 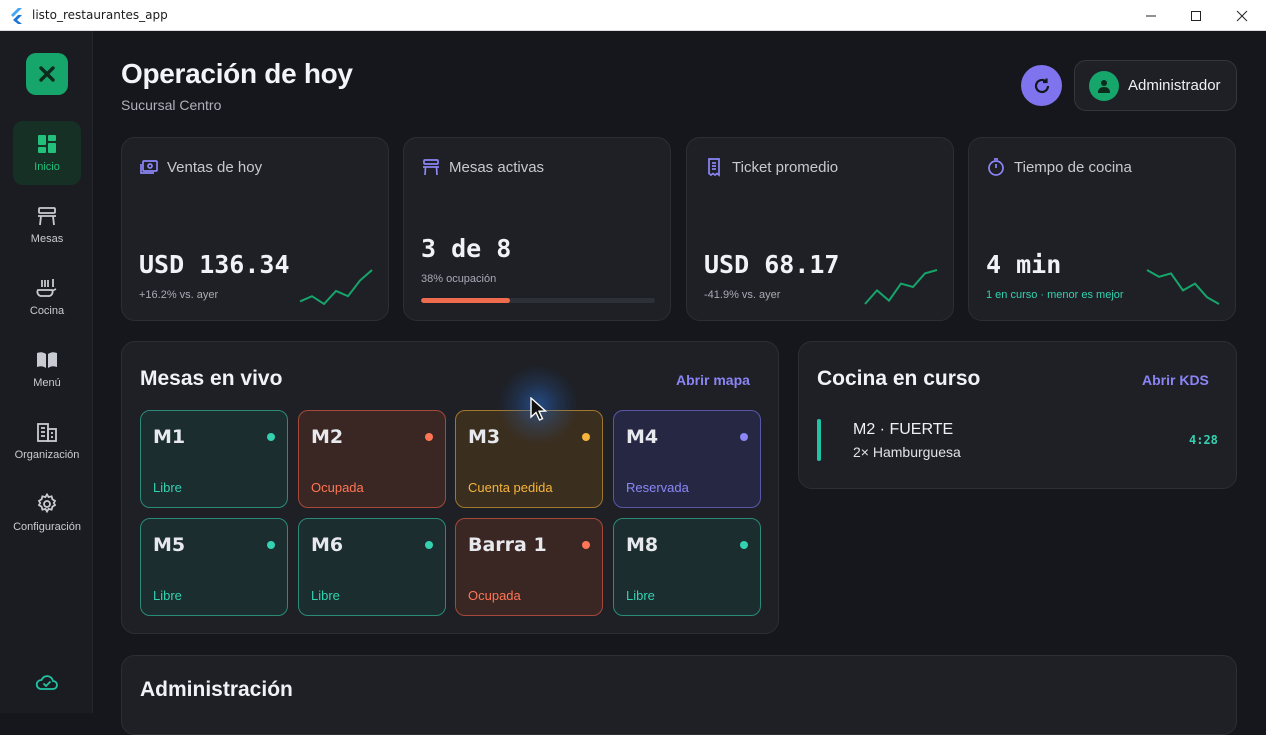 What do you see at coordinates (539, 409) in the screenshot?
I see `mouse-cursor-icon` at bounding box center [539, 409].